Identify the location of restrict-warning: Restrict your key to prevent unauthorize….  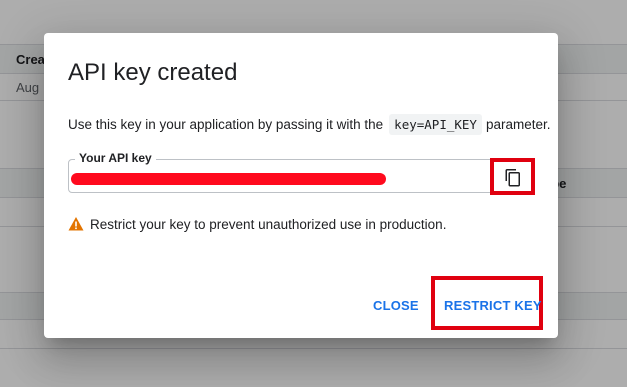
(257, 224).